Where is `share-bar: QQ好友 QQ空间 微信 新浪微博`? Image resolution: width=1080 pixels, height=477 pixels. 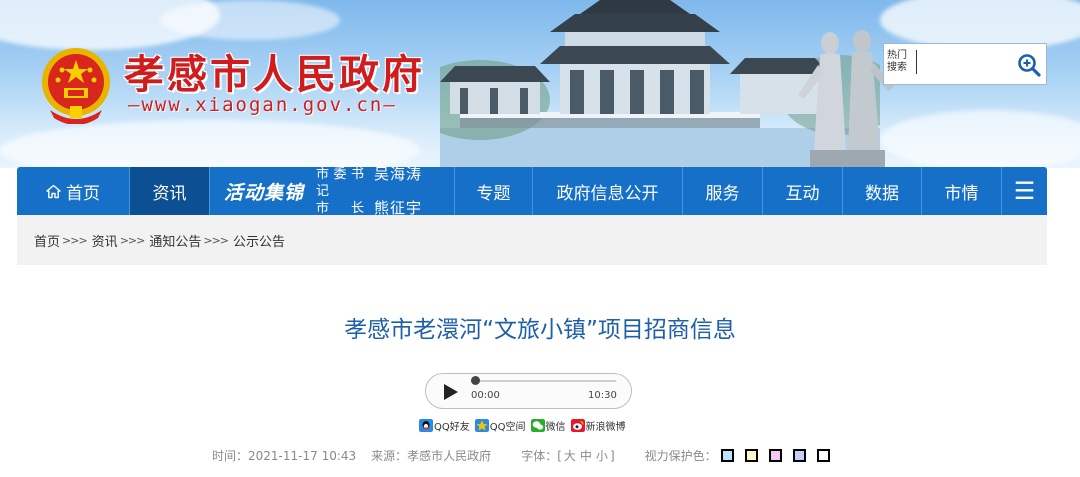 share-bar: QQ好友 QQ空间 微信 新浪微博 is located at coordinates (522, 425).